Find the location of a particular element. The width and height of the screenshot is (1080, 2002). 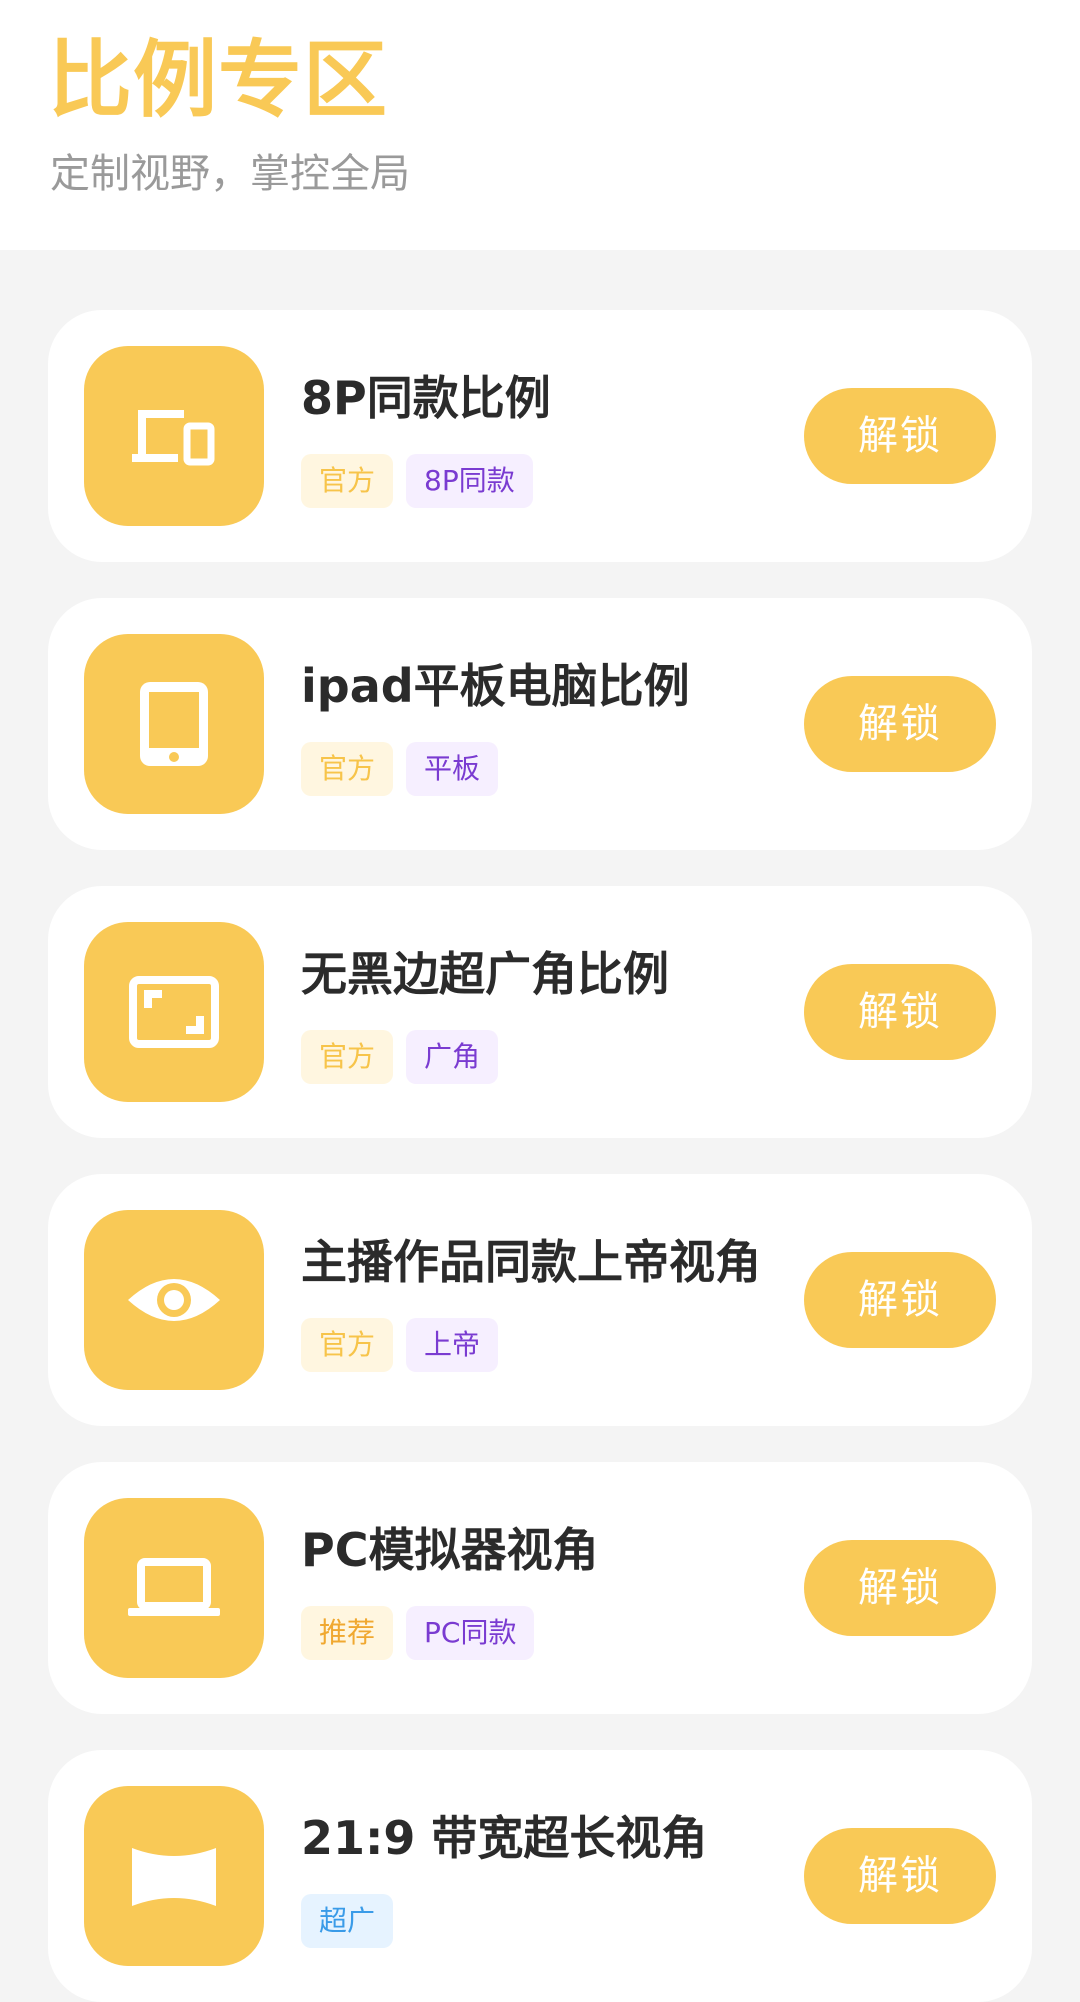

tag-group: 官方 上帝 is located at coordinates (400, 1345).